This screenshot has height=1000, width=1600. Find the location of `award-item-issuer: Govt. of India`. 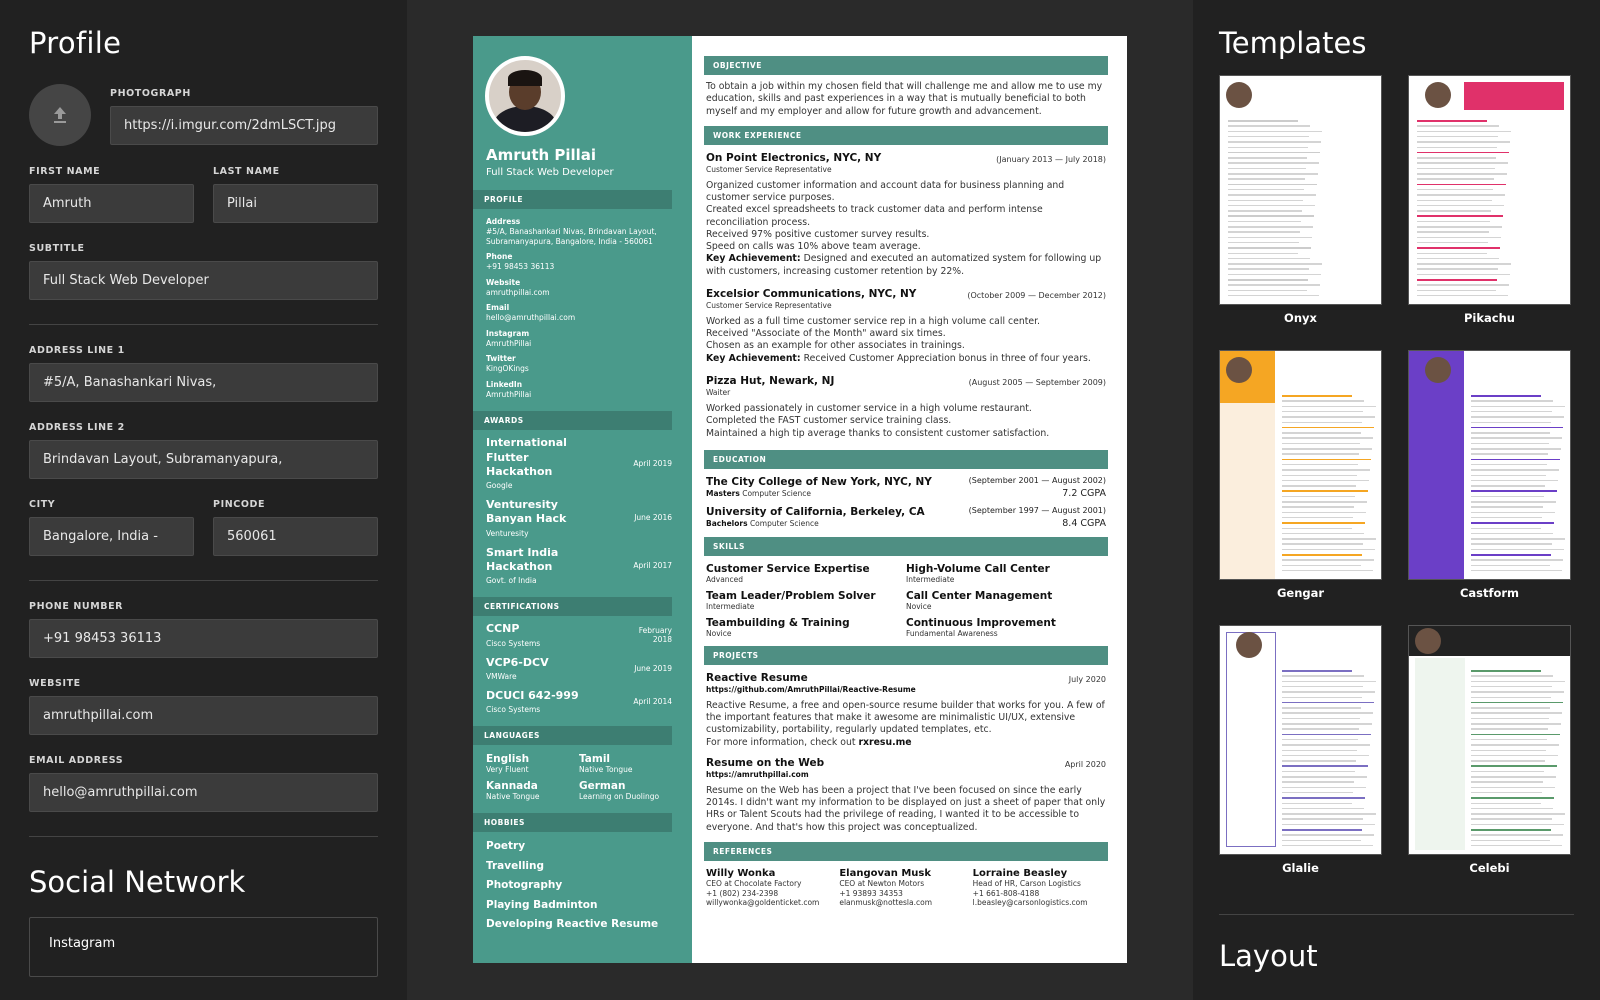

award-item-issuer: Govt. of India is located at coordinates (511, 581).